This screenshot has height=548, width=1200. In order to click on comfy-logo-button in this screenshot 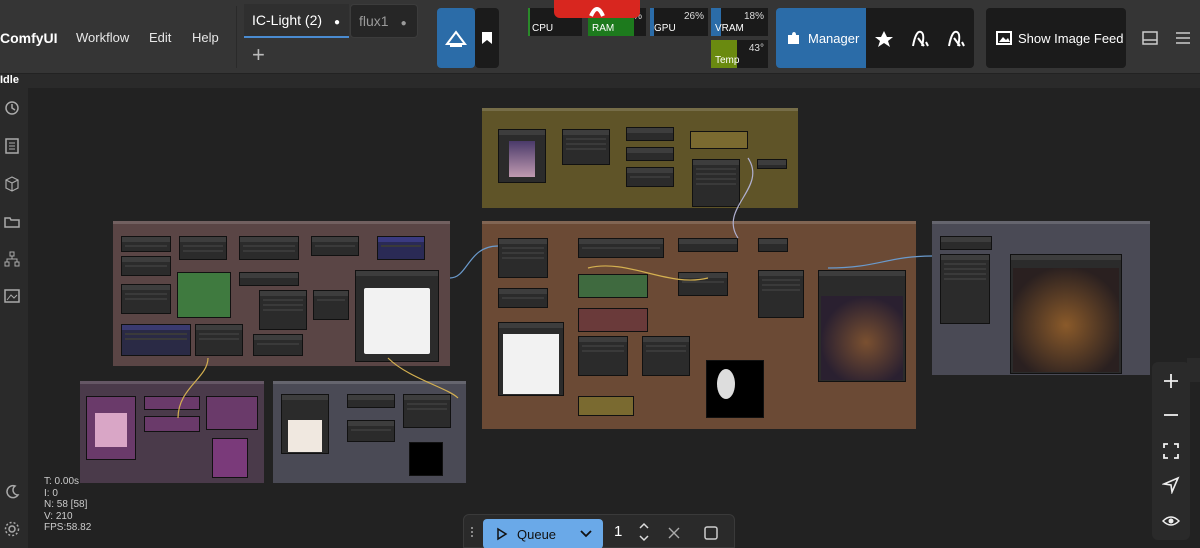, I will do `click(456, 38)`.